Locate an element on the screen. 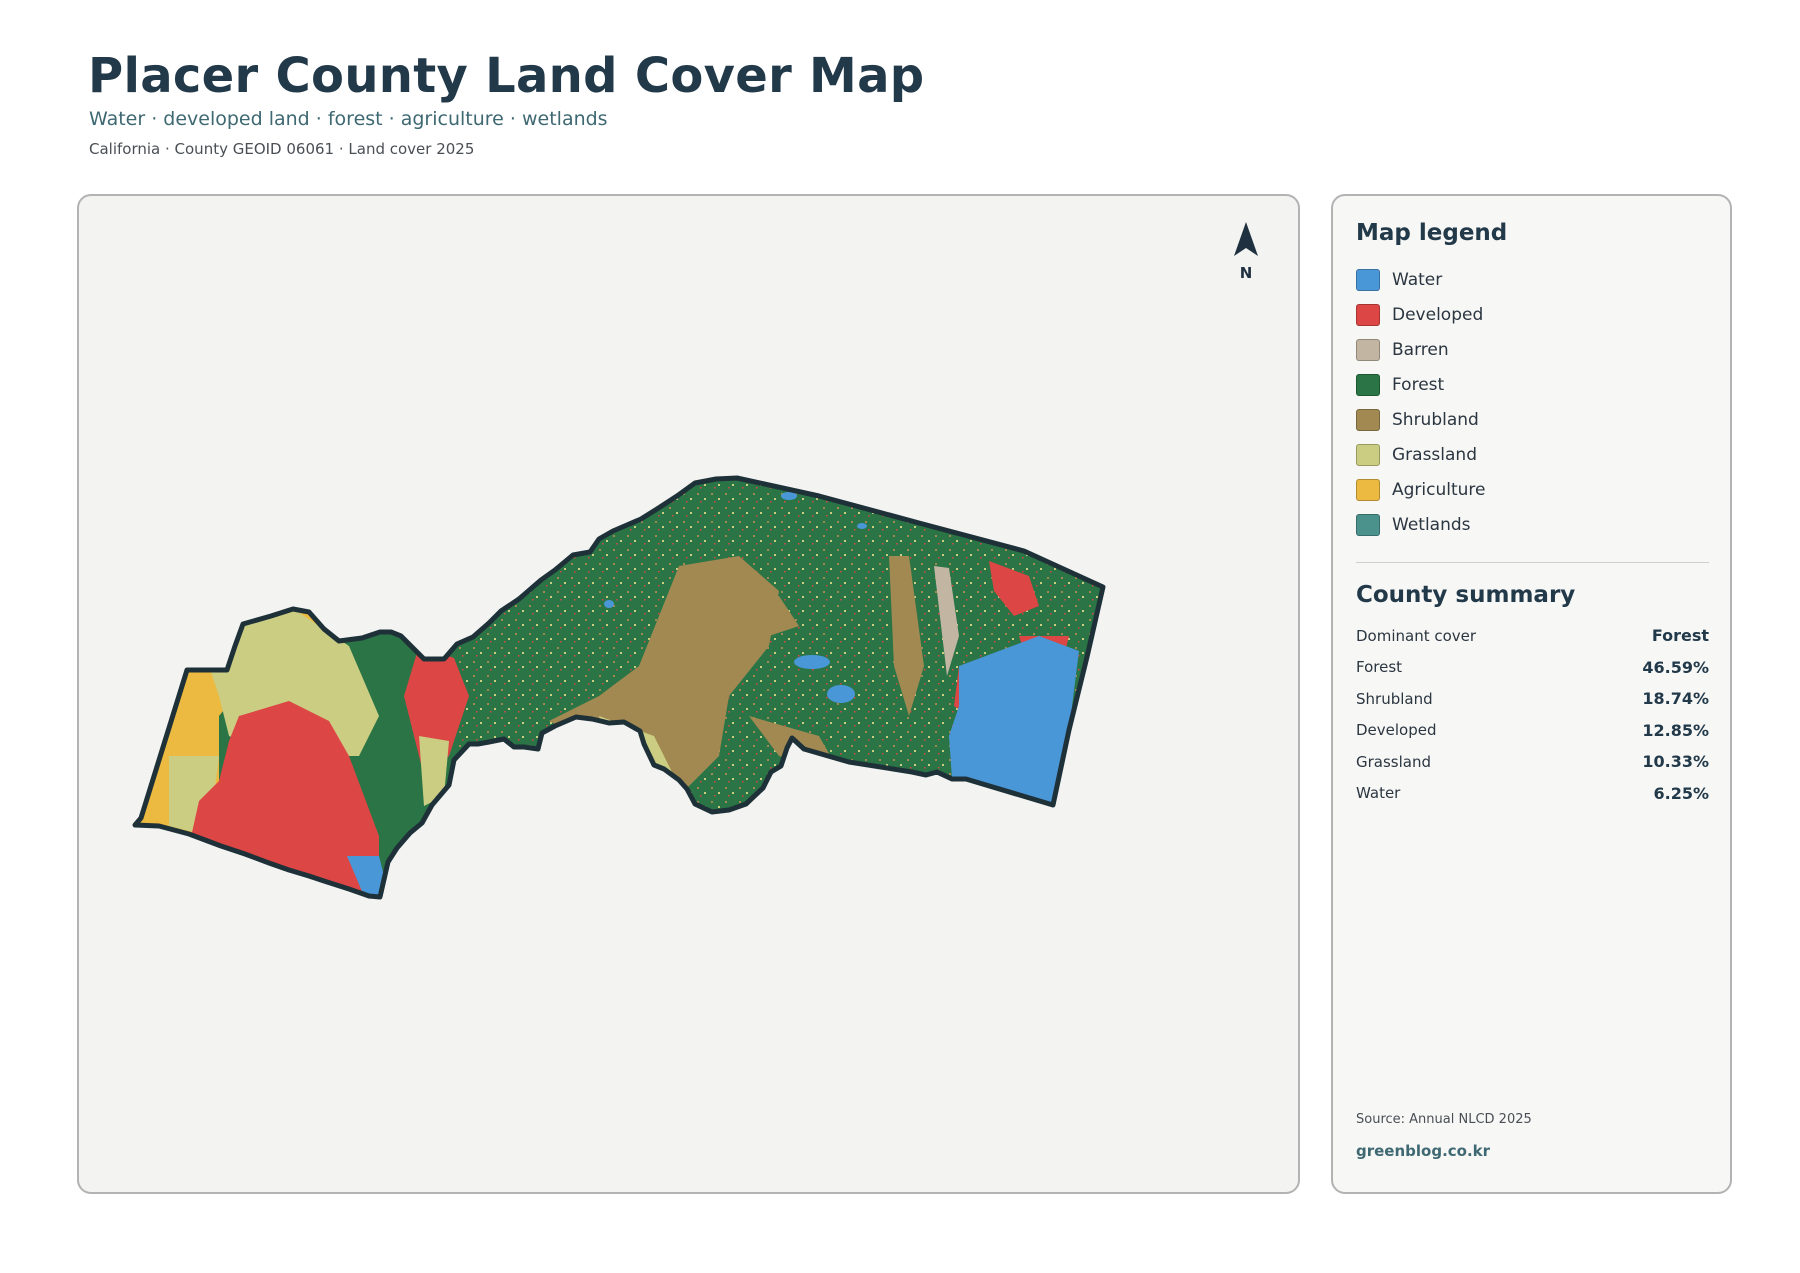 This screenshot has width=1800, height=1273. legend-item-agriculture: Agriculture is located at coordinates (1421, 489).